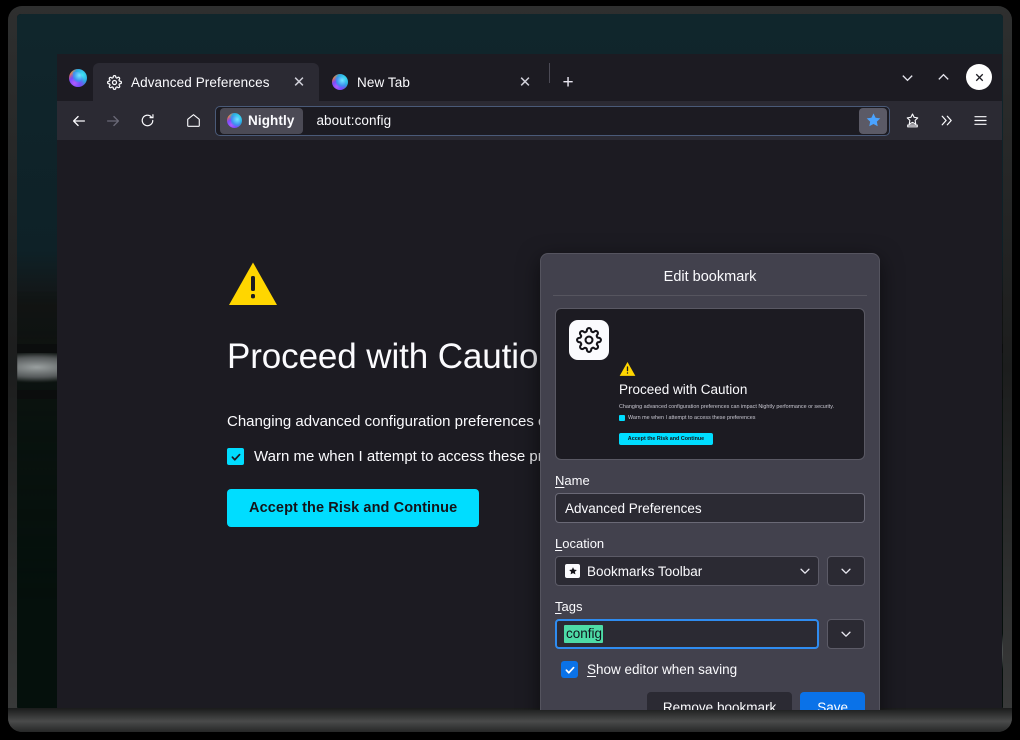 This screenshot has height=740, width=1020. I want to click on new-tab-button: +, so click(568, 82).